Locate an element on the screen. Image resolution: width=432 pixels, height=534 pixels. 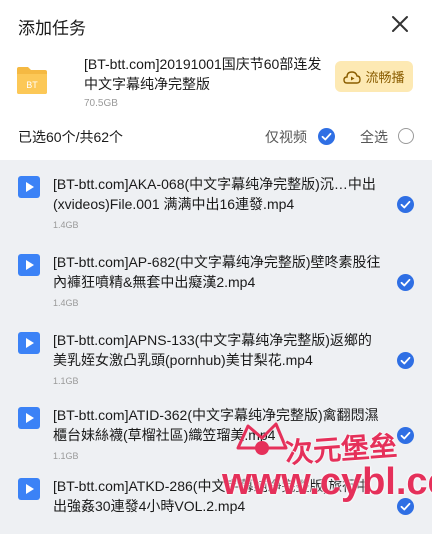
watermark-url: www.cybl.cc is located at coordinates (327, 482).